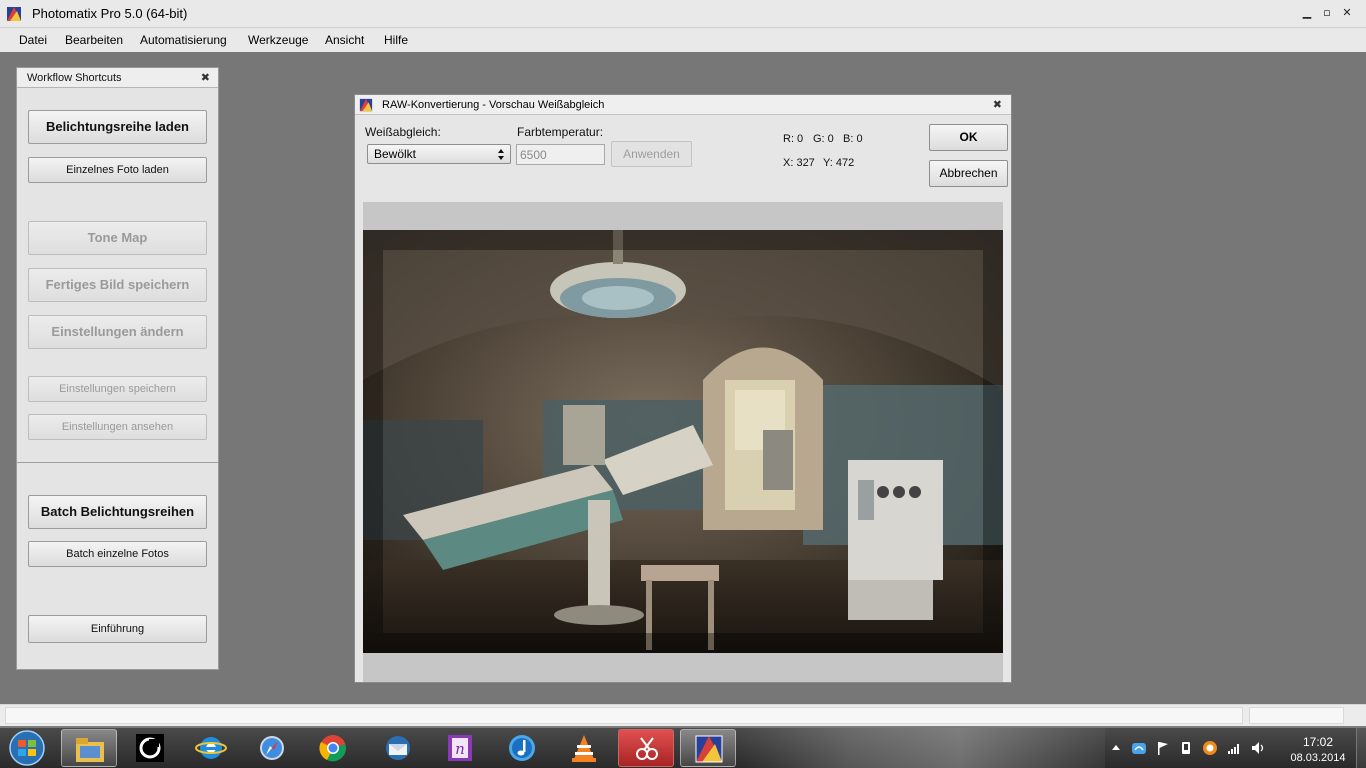  Describe the element at coordinates (1361, 748) in the screenshot. I see `show-desktop-button` at that location.